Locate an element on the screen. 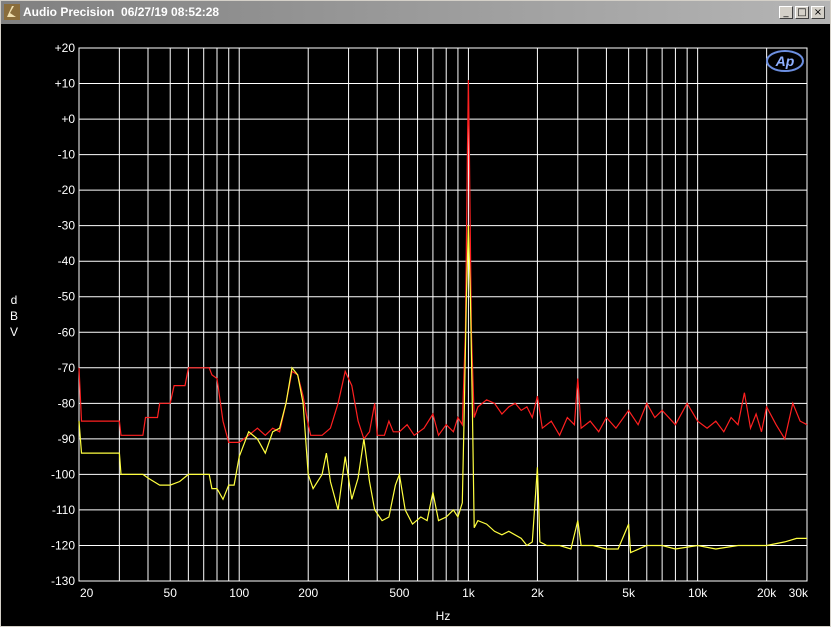 Image resolution: width=831 pixels, height=627 pixels. maximize-button: □ is located at coordinates (802, 12).